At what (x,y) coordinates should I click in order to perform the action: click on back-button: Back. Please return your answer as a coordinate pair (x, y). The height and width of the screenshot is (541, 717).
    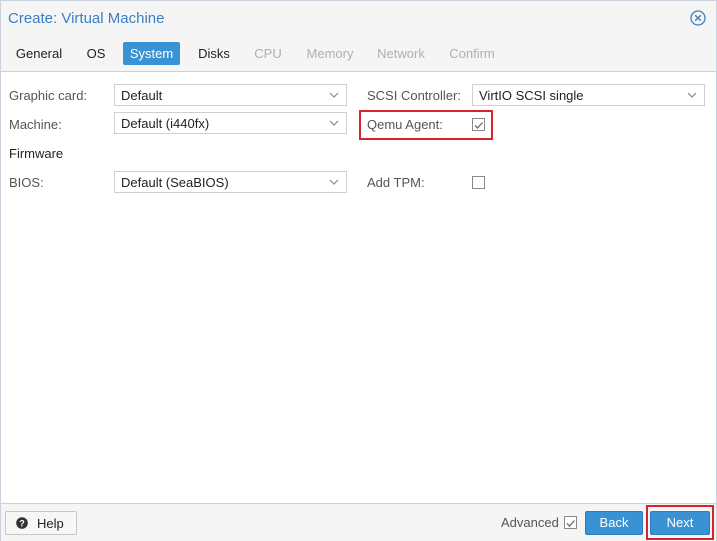
    Looking at the image, I should click on (614, 523).